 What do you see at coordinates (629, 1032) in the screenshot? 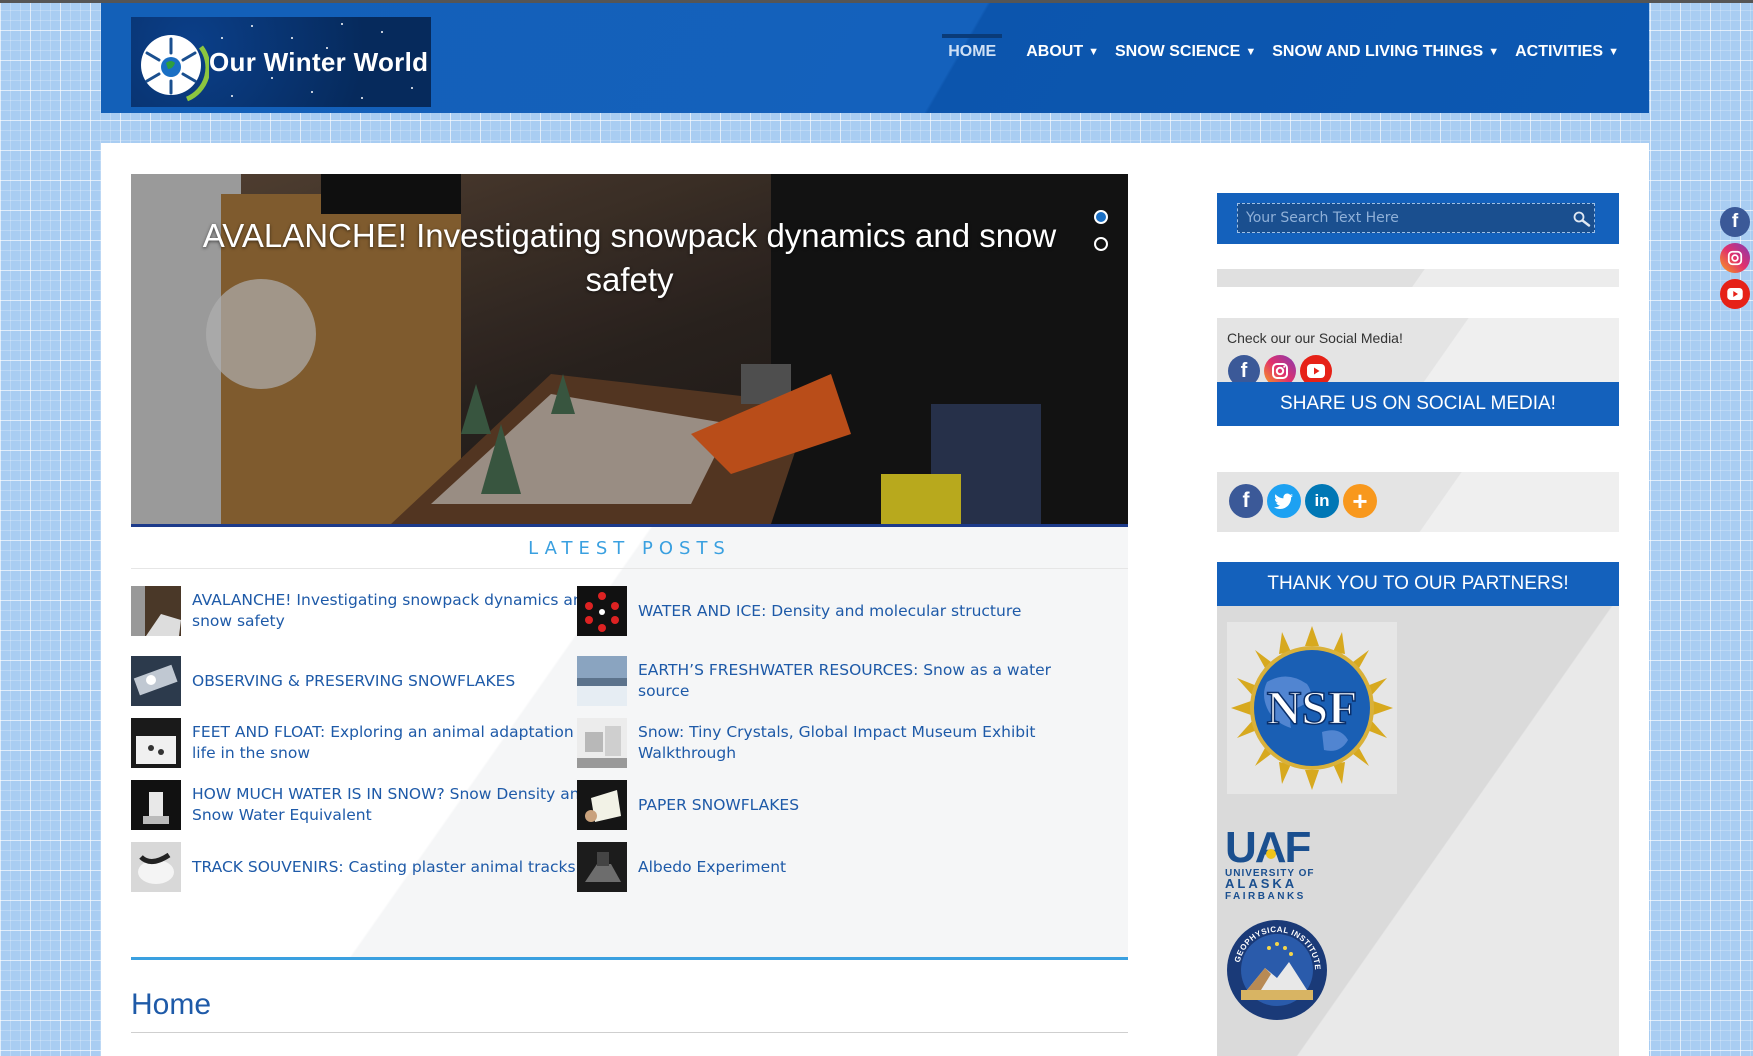
I see `title-underline` at bounding box center [629, 1032].